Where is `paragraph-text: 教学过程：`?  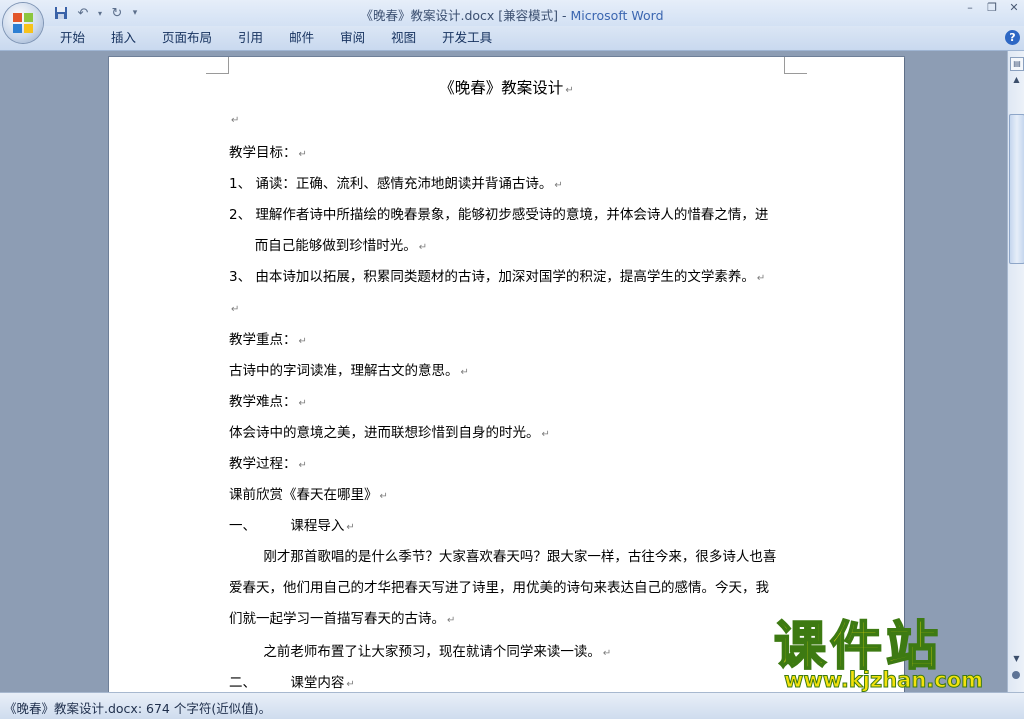 paragraph-text: 教学过程： is located at coordinates (263, 464).